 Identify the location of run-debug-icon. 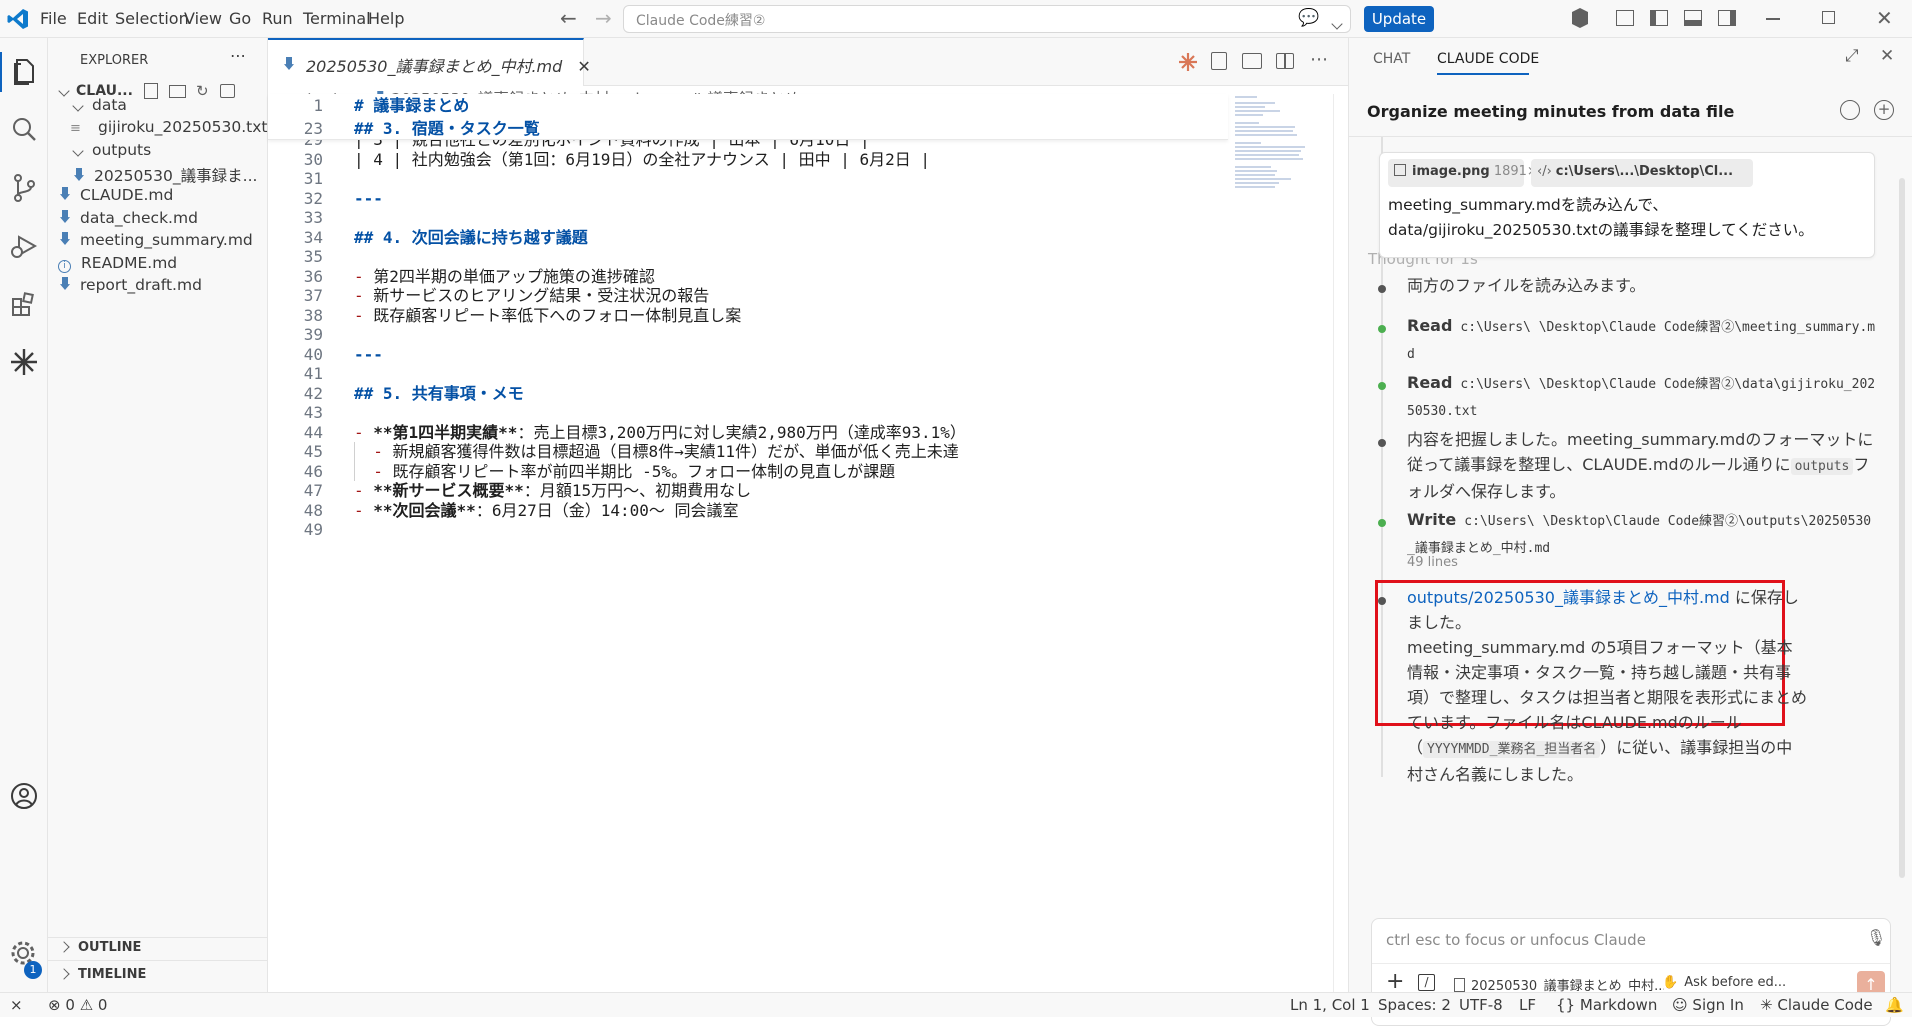
(24, 246).